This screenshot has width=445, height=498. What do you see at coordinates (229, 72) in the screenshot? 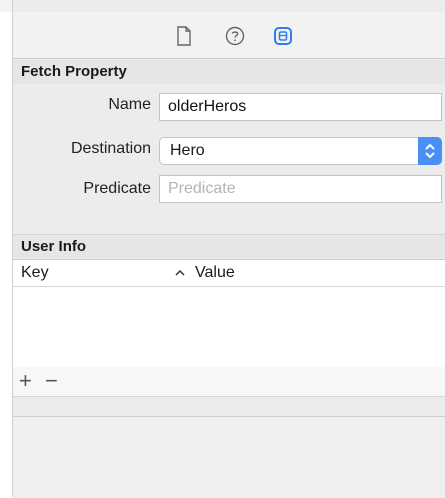
I see `fetch-property-header: Fetch Property` at bounding box center [229, 72].